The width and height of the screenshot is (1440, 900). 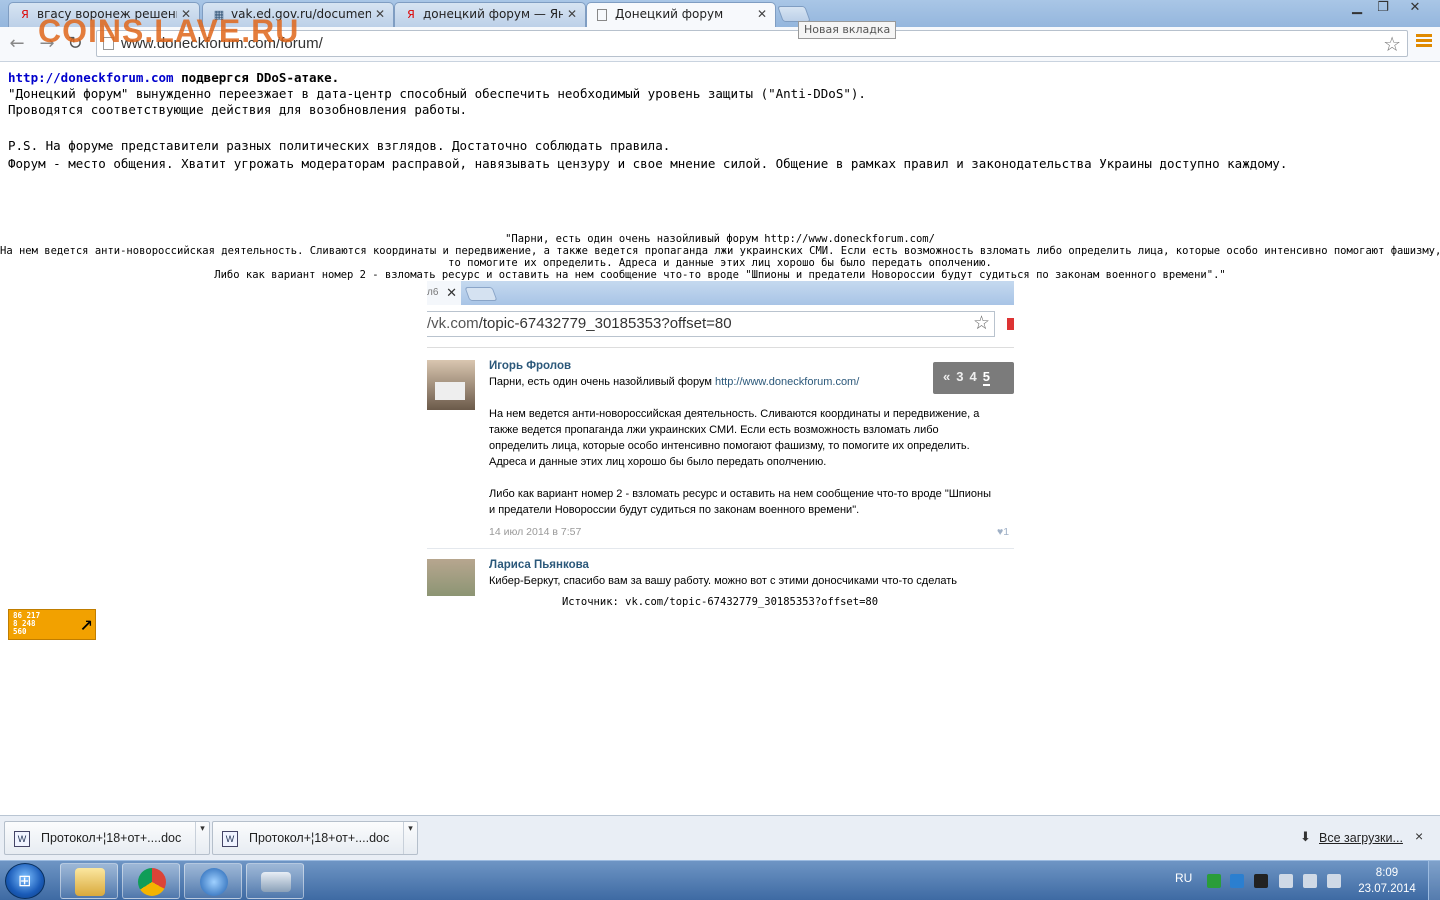 What do you see at coordinates (1357, 9) in the screenshot?
I see `minimize-icon: ▁` at bounding box center [1357, 9].